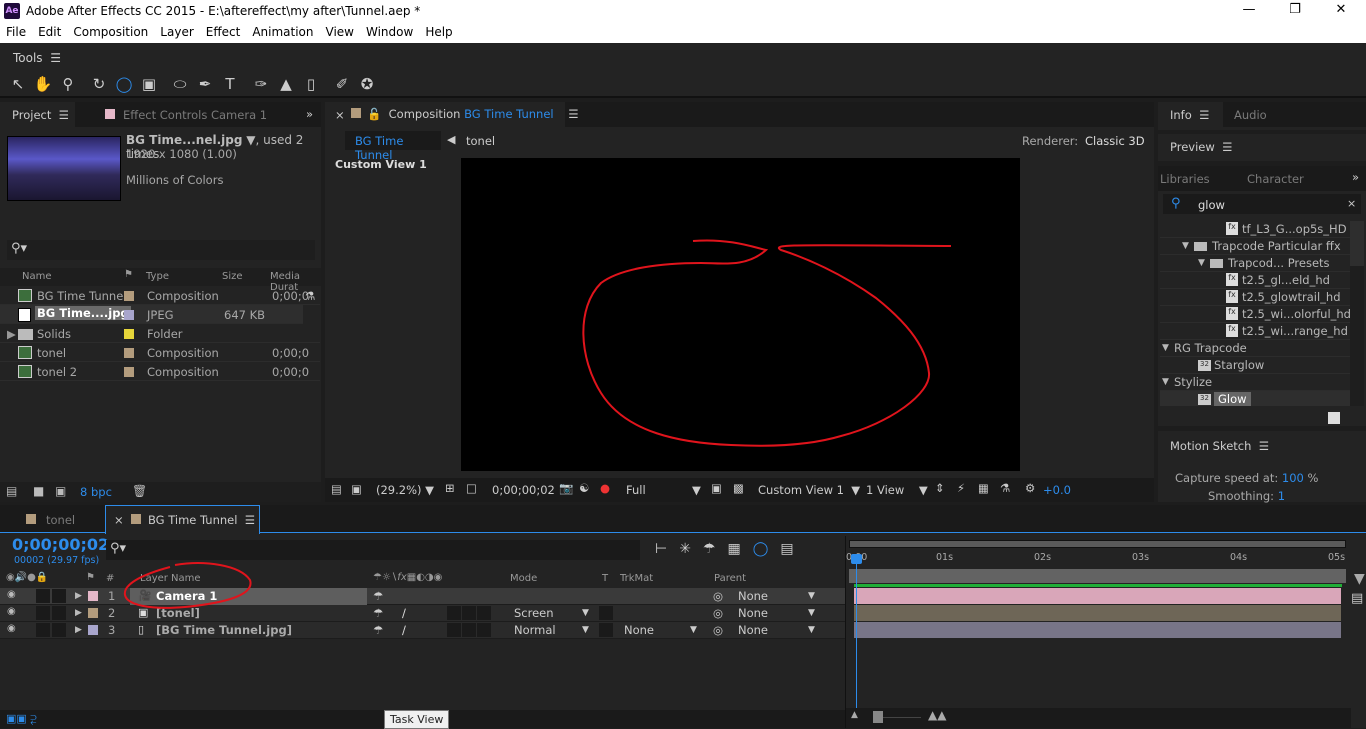  Describe the element at coordinates (161, 250) in the screenshot. I see `project-search-input: ⚲▾` at that location.